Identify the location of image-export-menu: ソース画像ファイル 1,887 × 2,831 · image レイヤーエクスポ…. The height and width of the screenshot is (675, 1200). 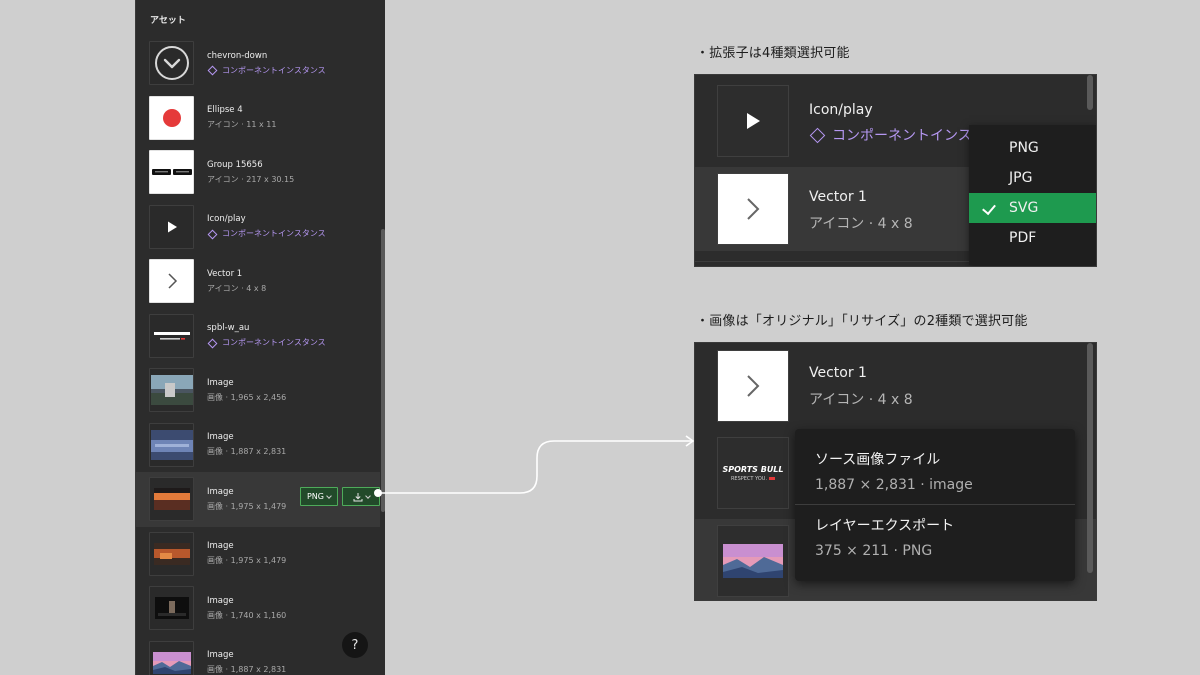
(935, 505).